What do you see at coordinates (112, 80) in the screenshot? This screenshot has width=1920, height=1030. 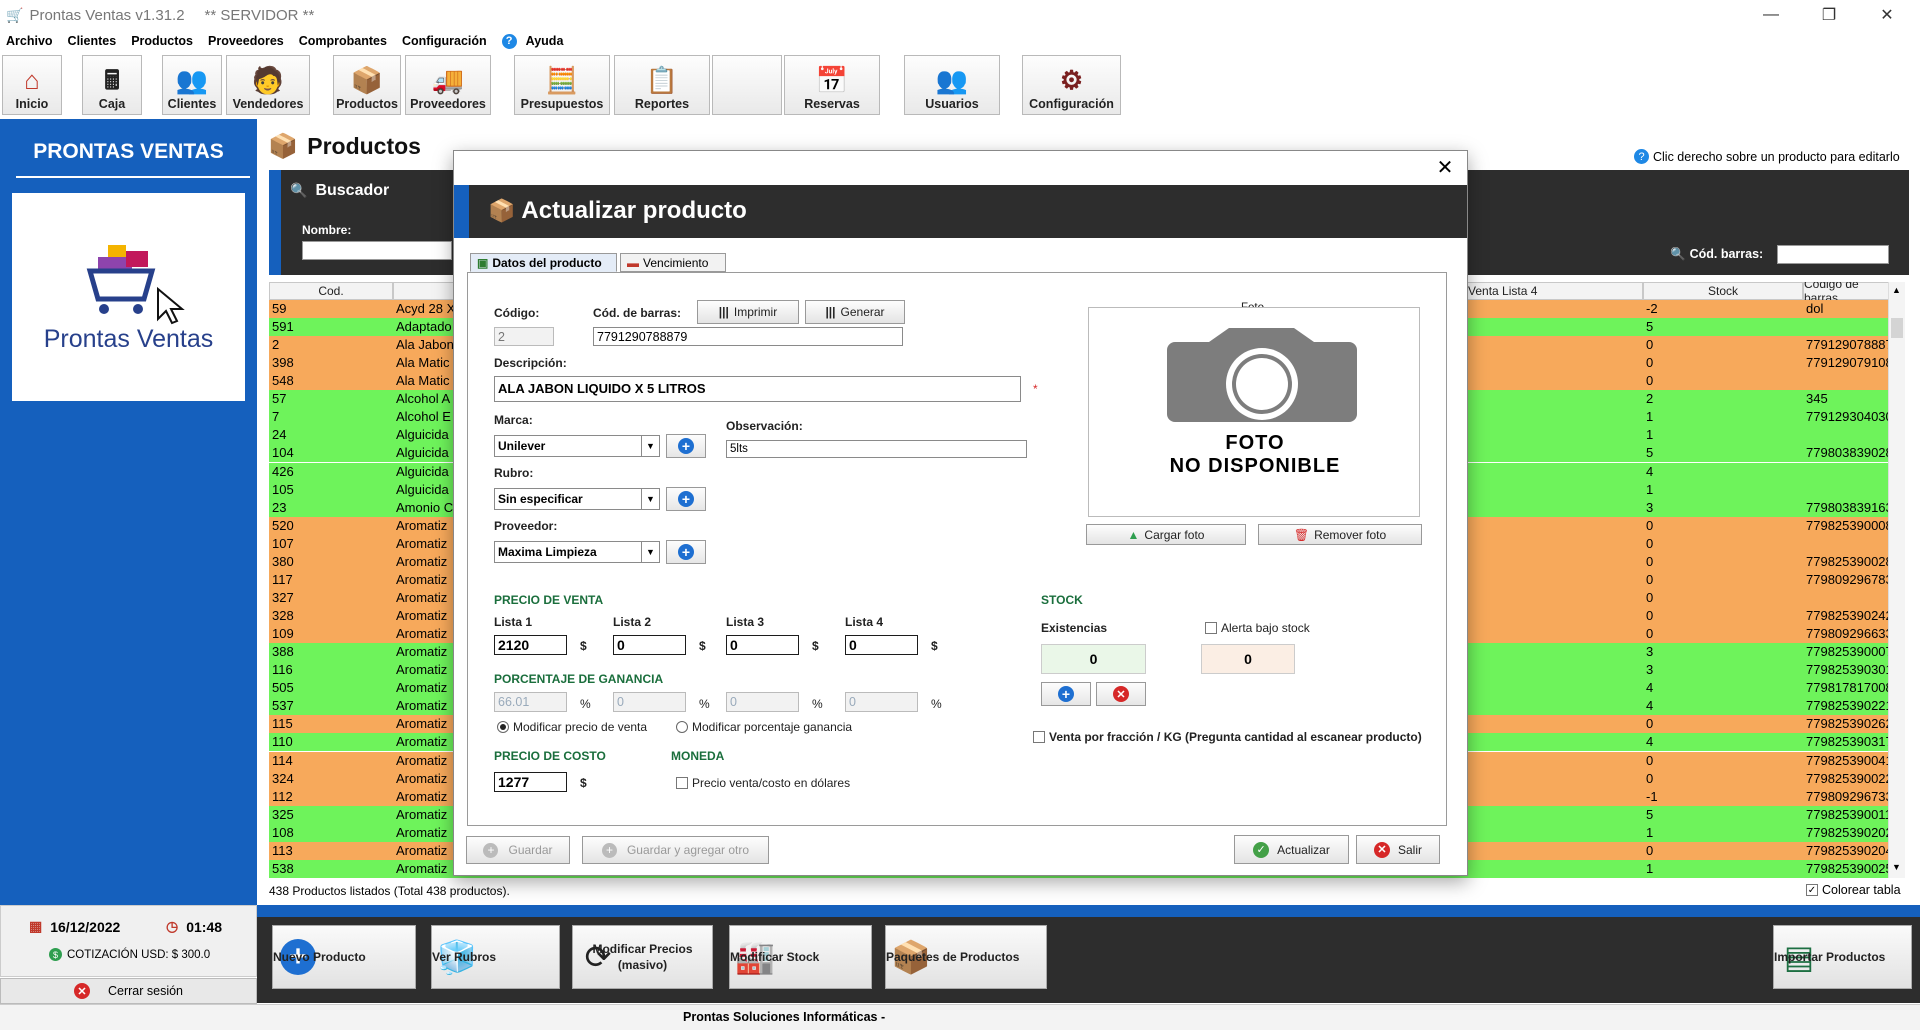 I see `cash-register-icon: 🖩` at bounding box center [112, 80].